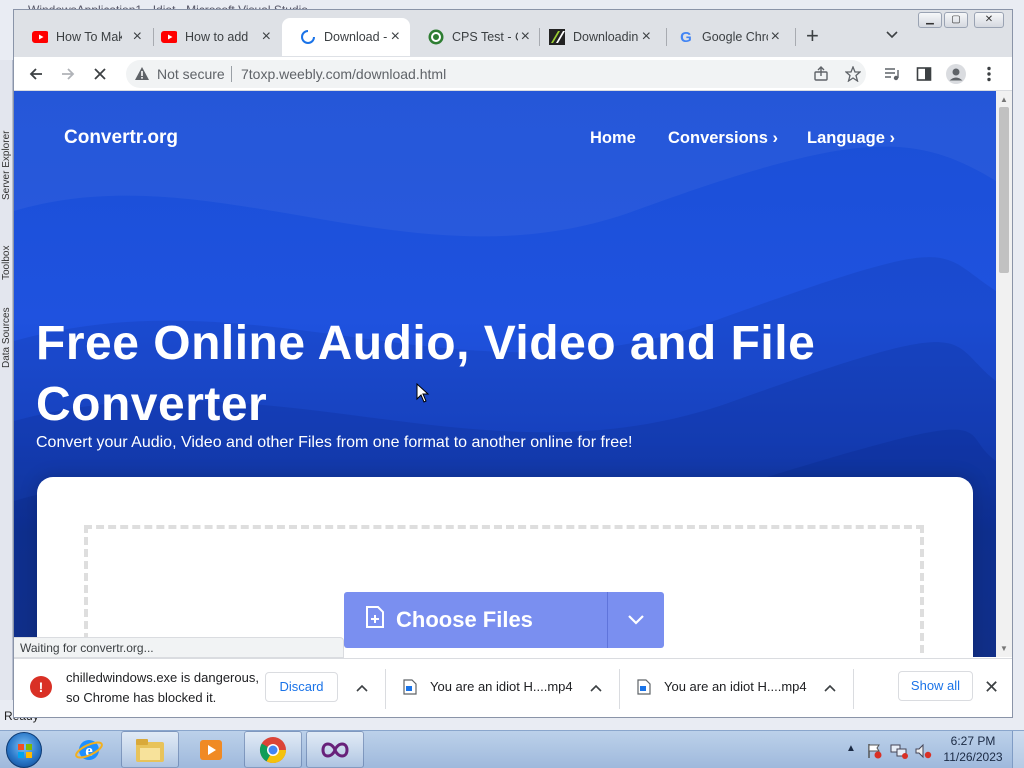 The image size is (1024, 768). What do you see at coordinates (795, 37) in the screenshot?
I see `tab-separator` at bounding box center [795, 37].